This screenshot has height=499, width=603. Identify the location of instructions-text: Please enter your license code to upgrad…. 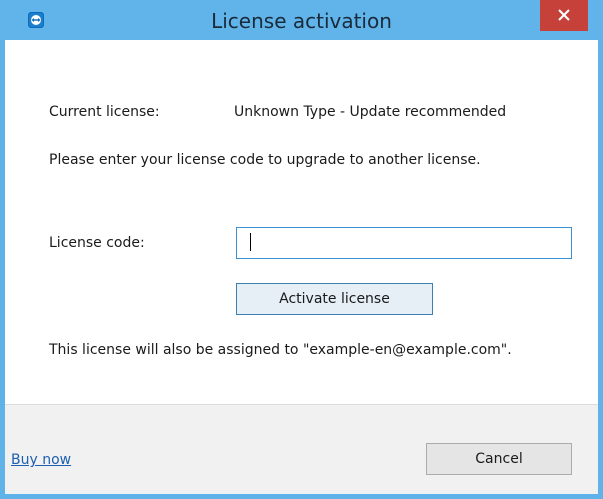
(265, 160).